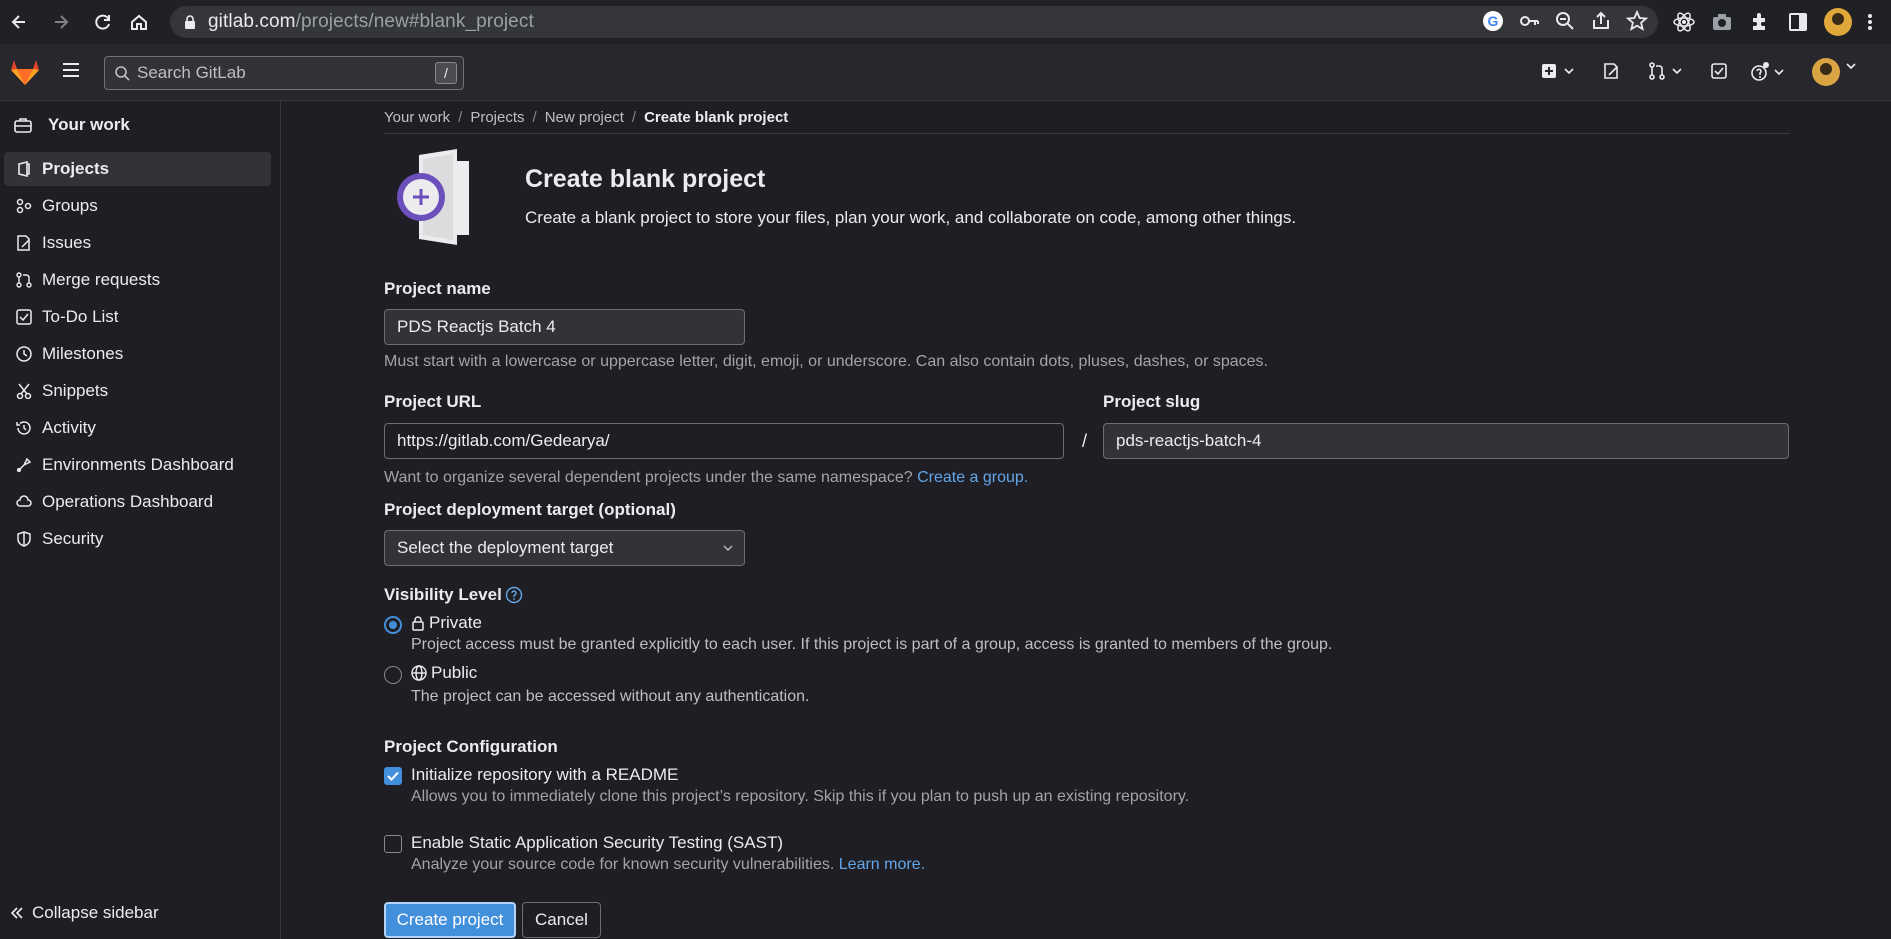  Describe the element at coordinates (1446, 441) in the screenshot. I see `project-slug-input: pds-reactjs-batch-4` at that location.